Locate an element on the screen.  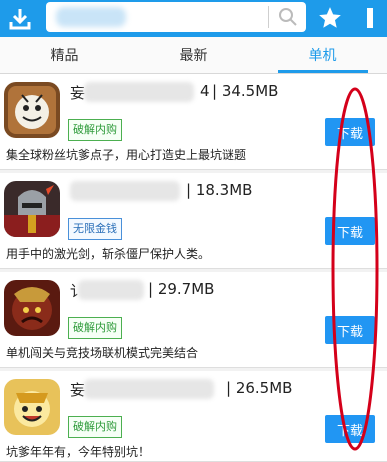
app-size: | 34.5MB is located at coordinates (245, 91).